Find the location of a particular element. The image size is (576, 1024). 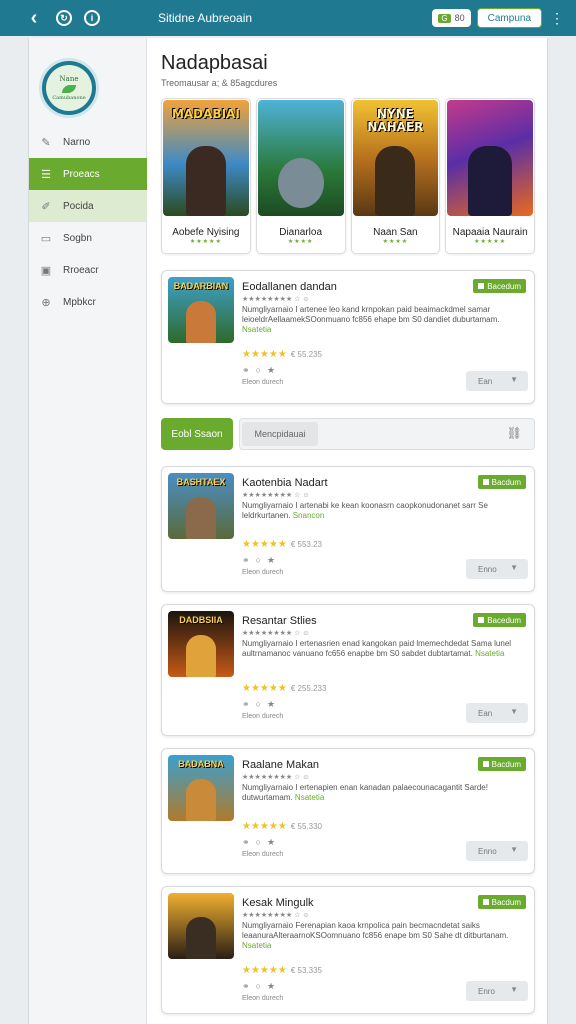

dropdown-label: Enno is located at coordinates (487, 569).